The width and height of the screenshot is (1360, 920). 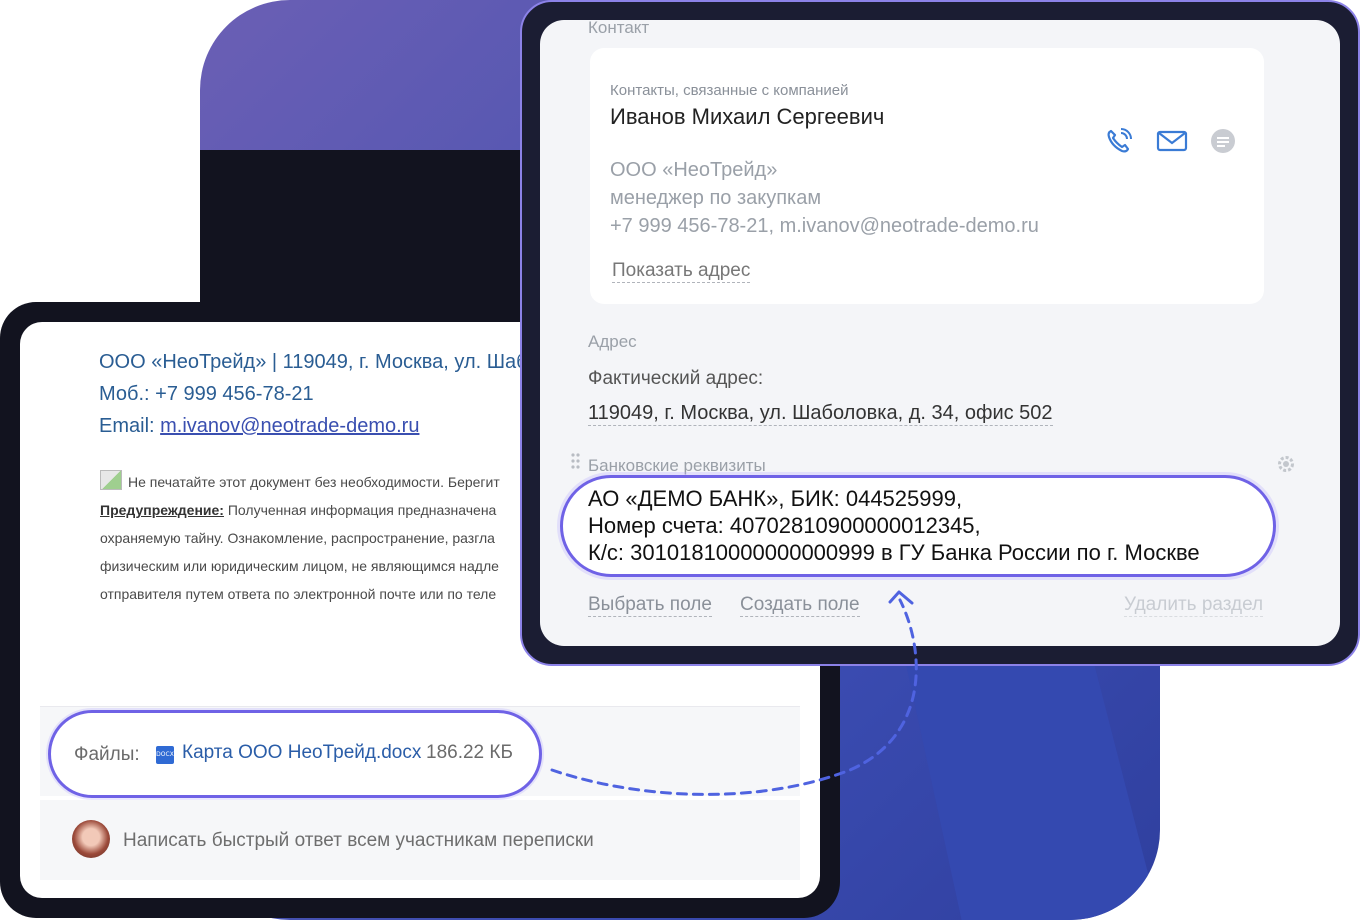 What do you see at coordinates (1119, 141) in the screenshot?
I see `phone-icon` at bounding box center [1119, 141].